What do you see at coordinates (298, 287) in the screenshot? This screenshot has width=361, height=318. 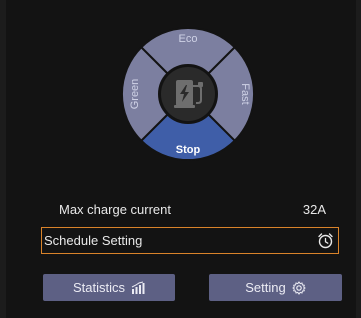 I see `gear-icon` at bounding box center [298, 287].